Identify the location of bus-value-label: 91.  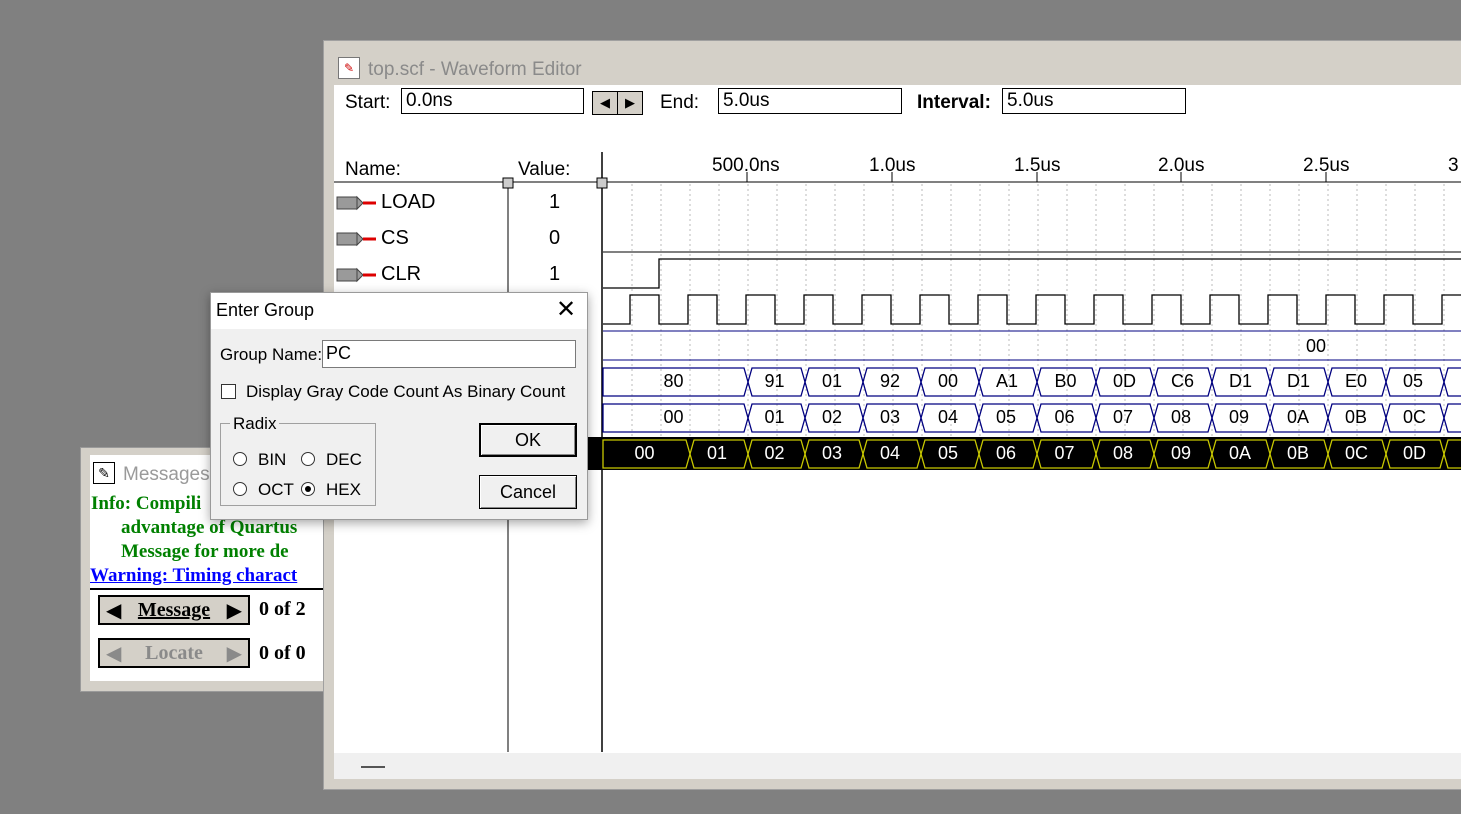
(774, 381).